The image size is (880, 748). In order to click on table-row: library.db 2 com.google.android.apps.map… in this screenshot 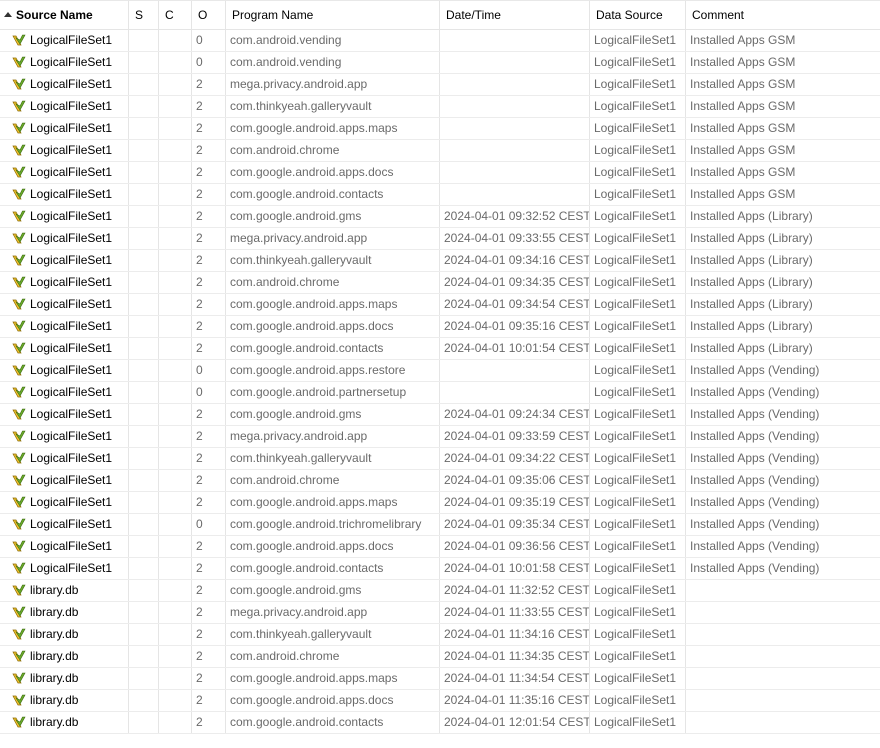, I will do `click(440, 679)`.